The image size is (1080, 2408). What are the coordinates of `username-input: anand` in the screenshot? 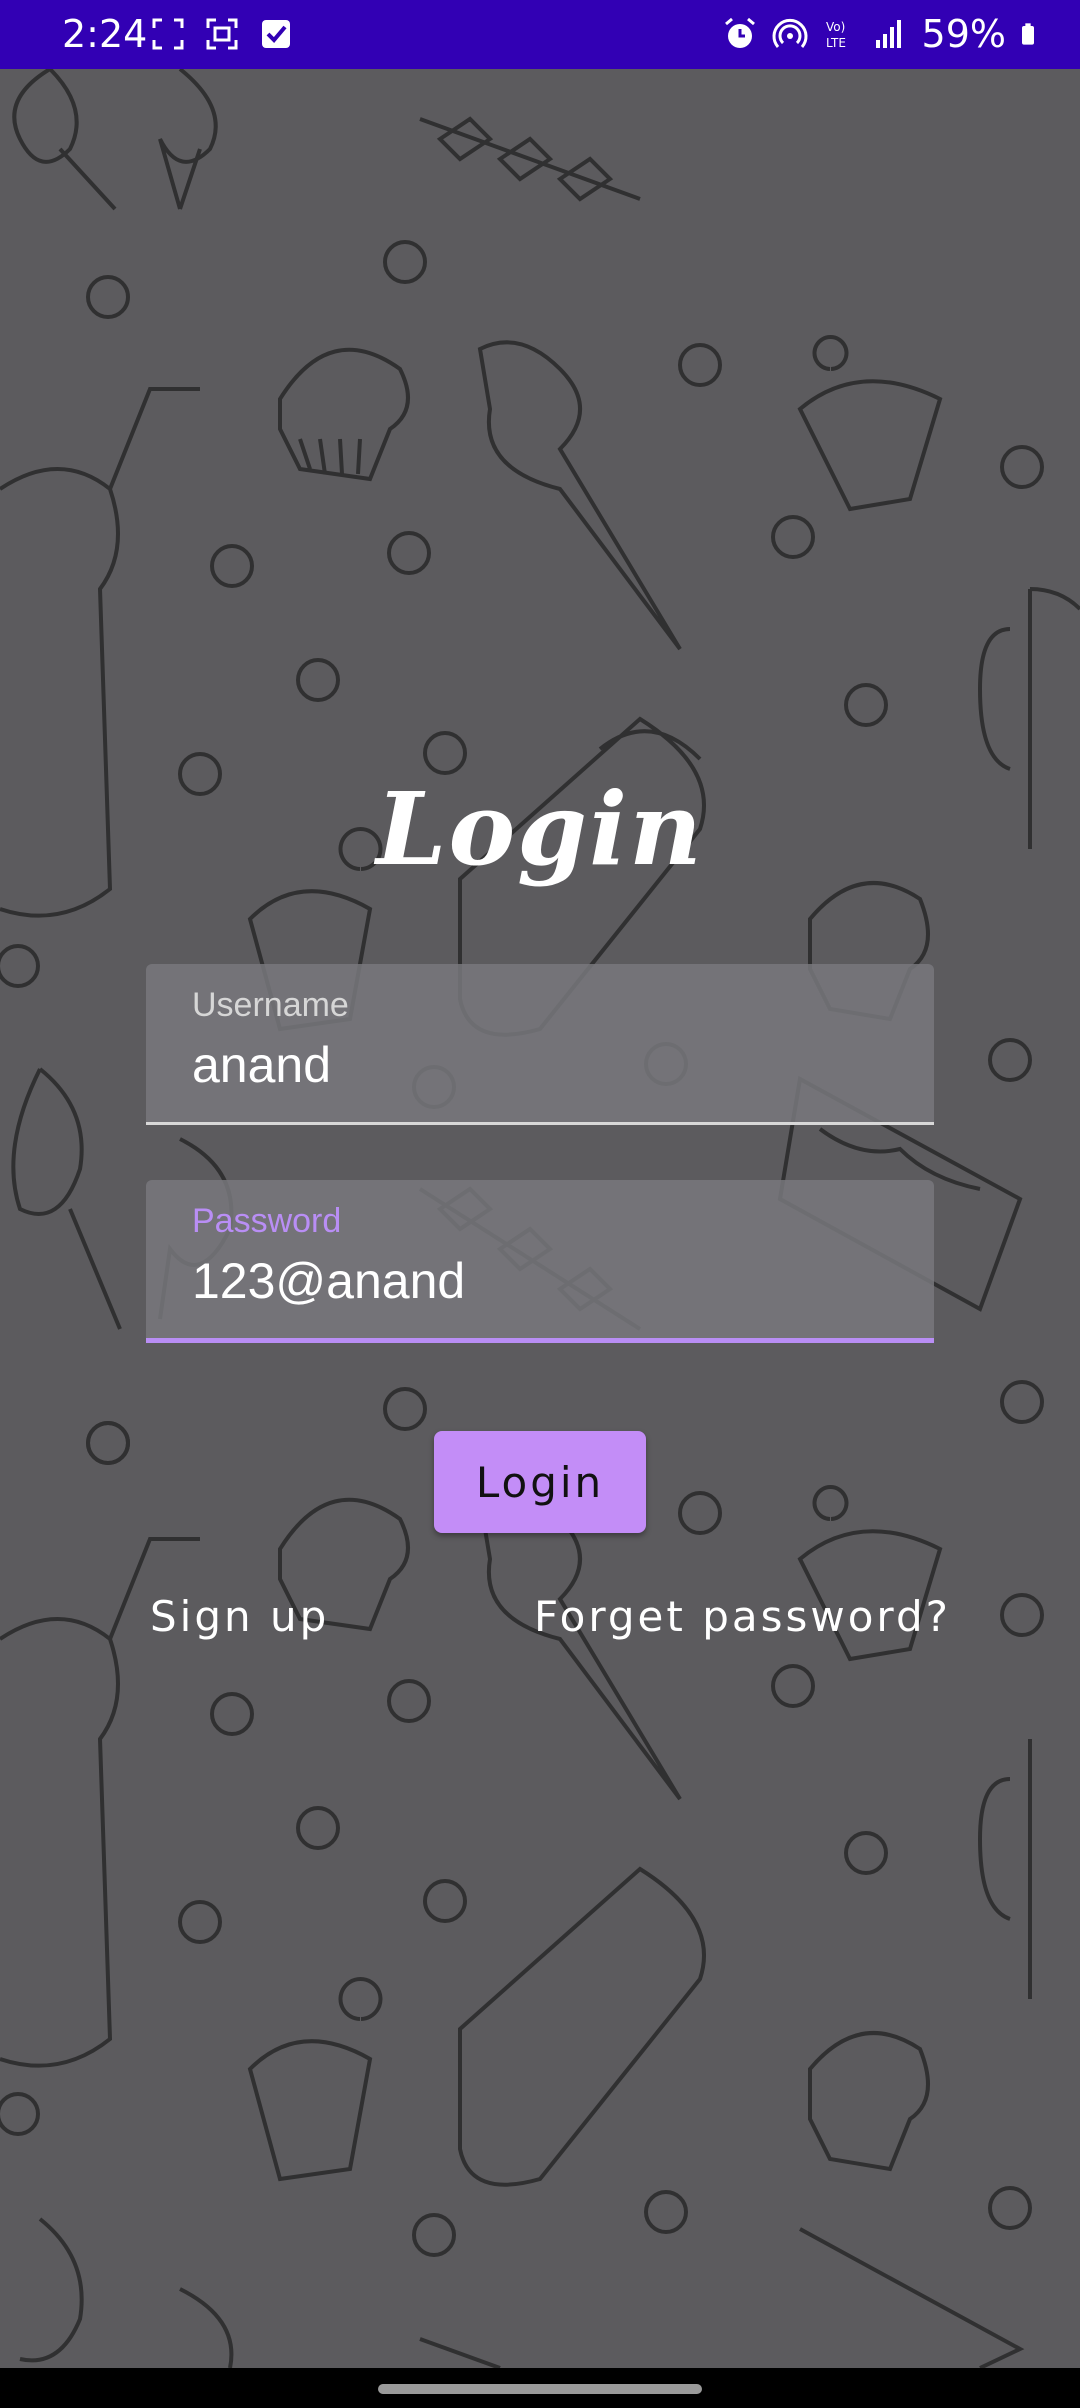 It's located at (261, 1065).